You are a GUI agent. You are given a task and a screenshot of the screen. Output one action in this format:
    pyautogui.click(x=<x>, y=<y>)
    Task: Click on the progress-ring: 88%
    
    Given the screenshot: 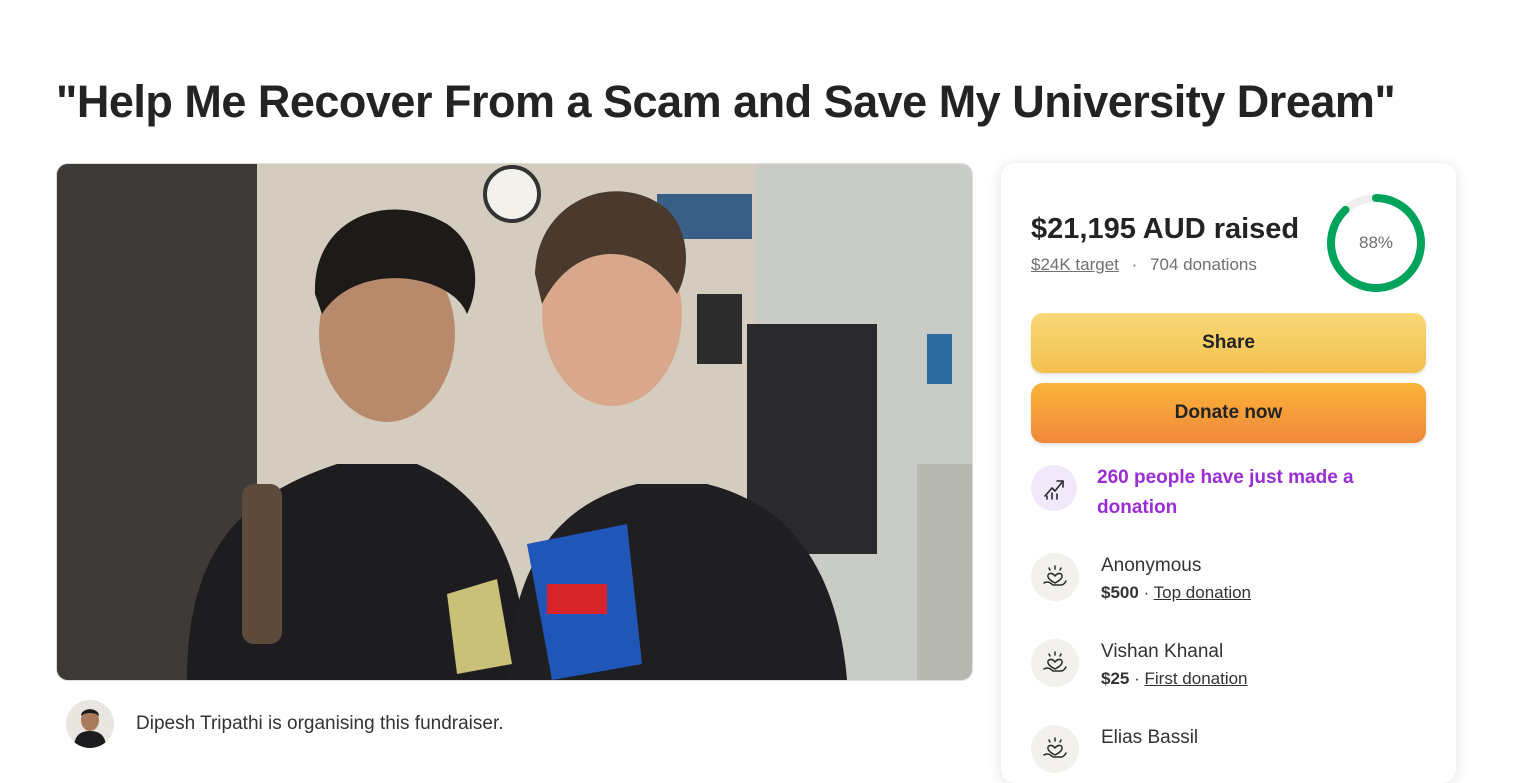 What is the action you would take?
    pyautogui.click(x=1376, y=243)
    